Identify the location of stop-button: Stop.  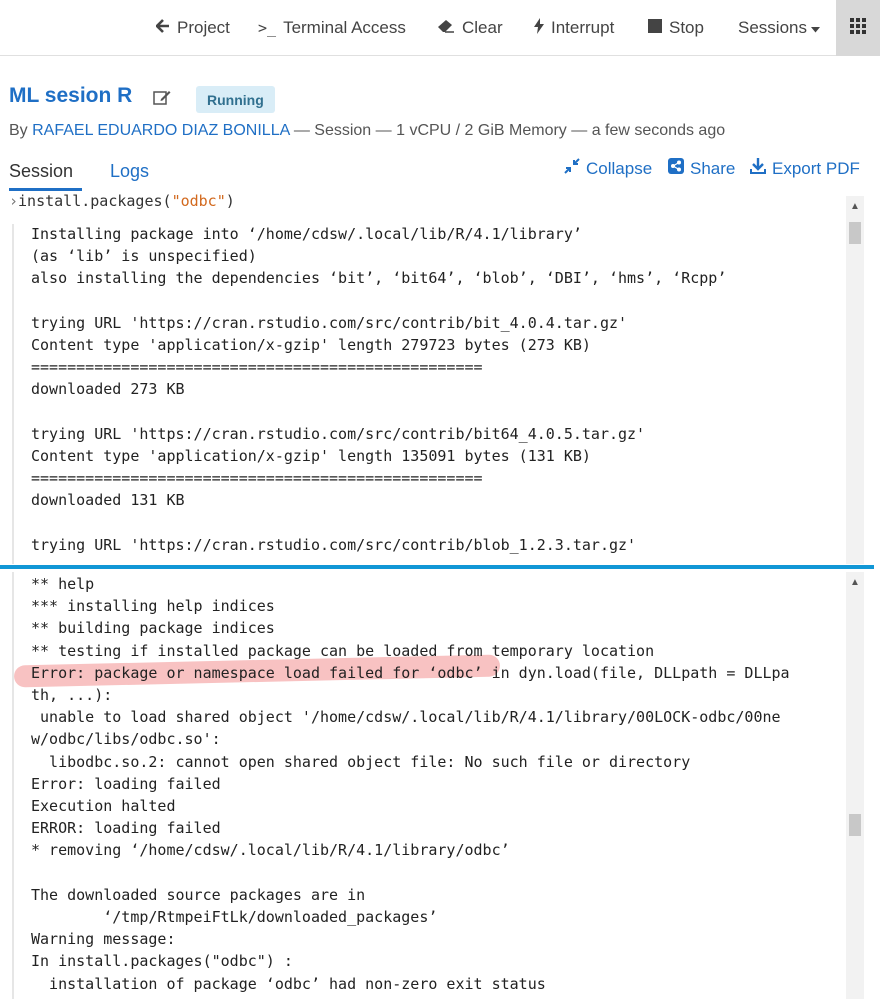
(676, 28).